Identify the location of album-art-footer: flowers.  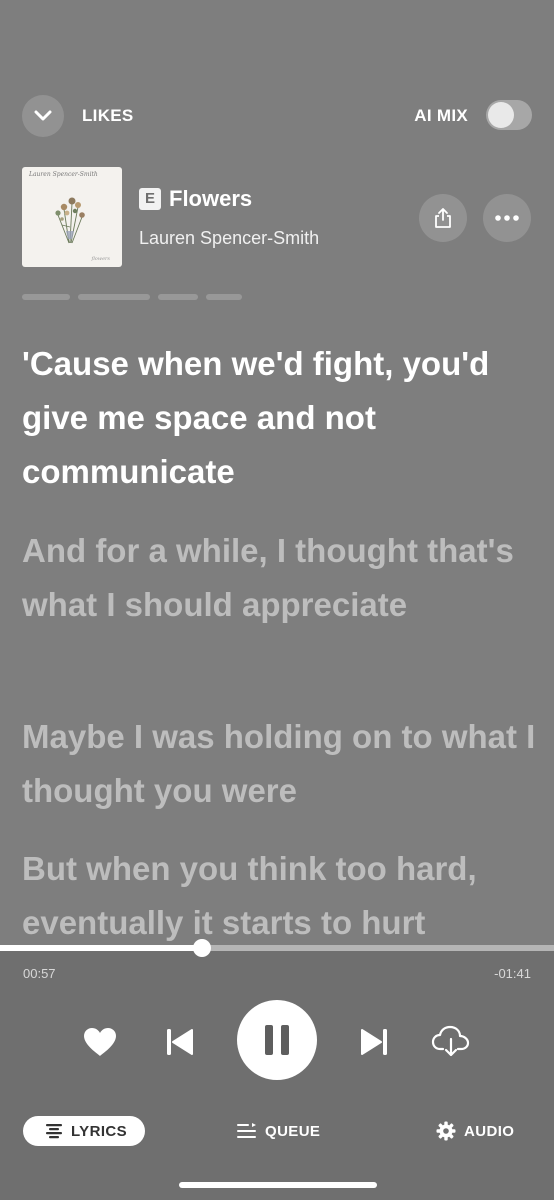
(100, 259).